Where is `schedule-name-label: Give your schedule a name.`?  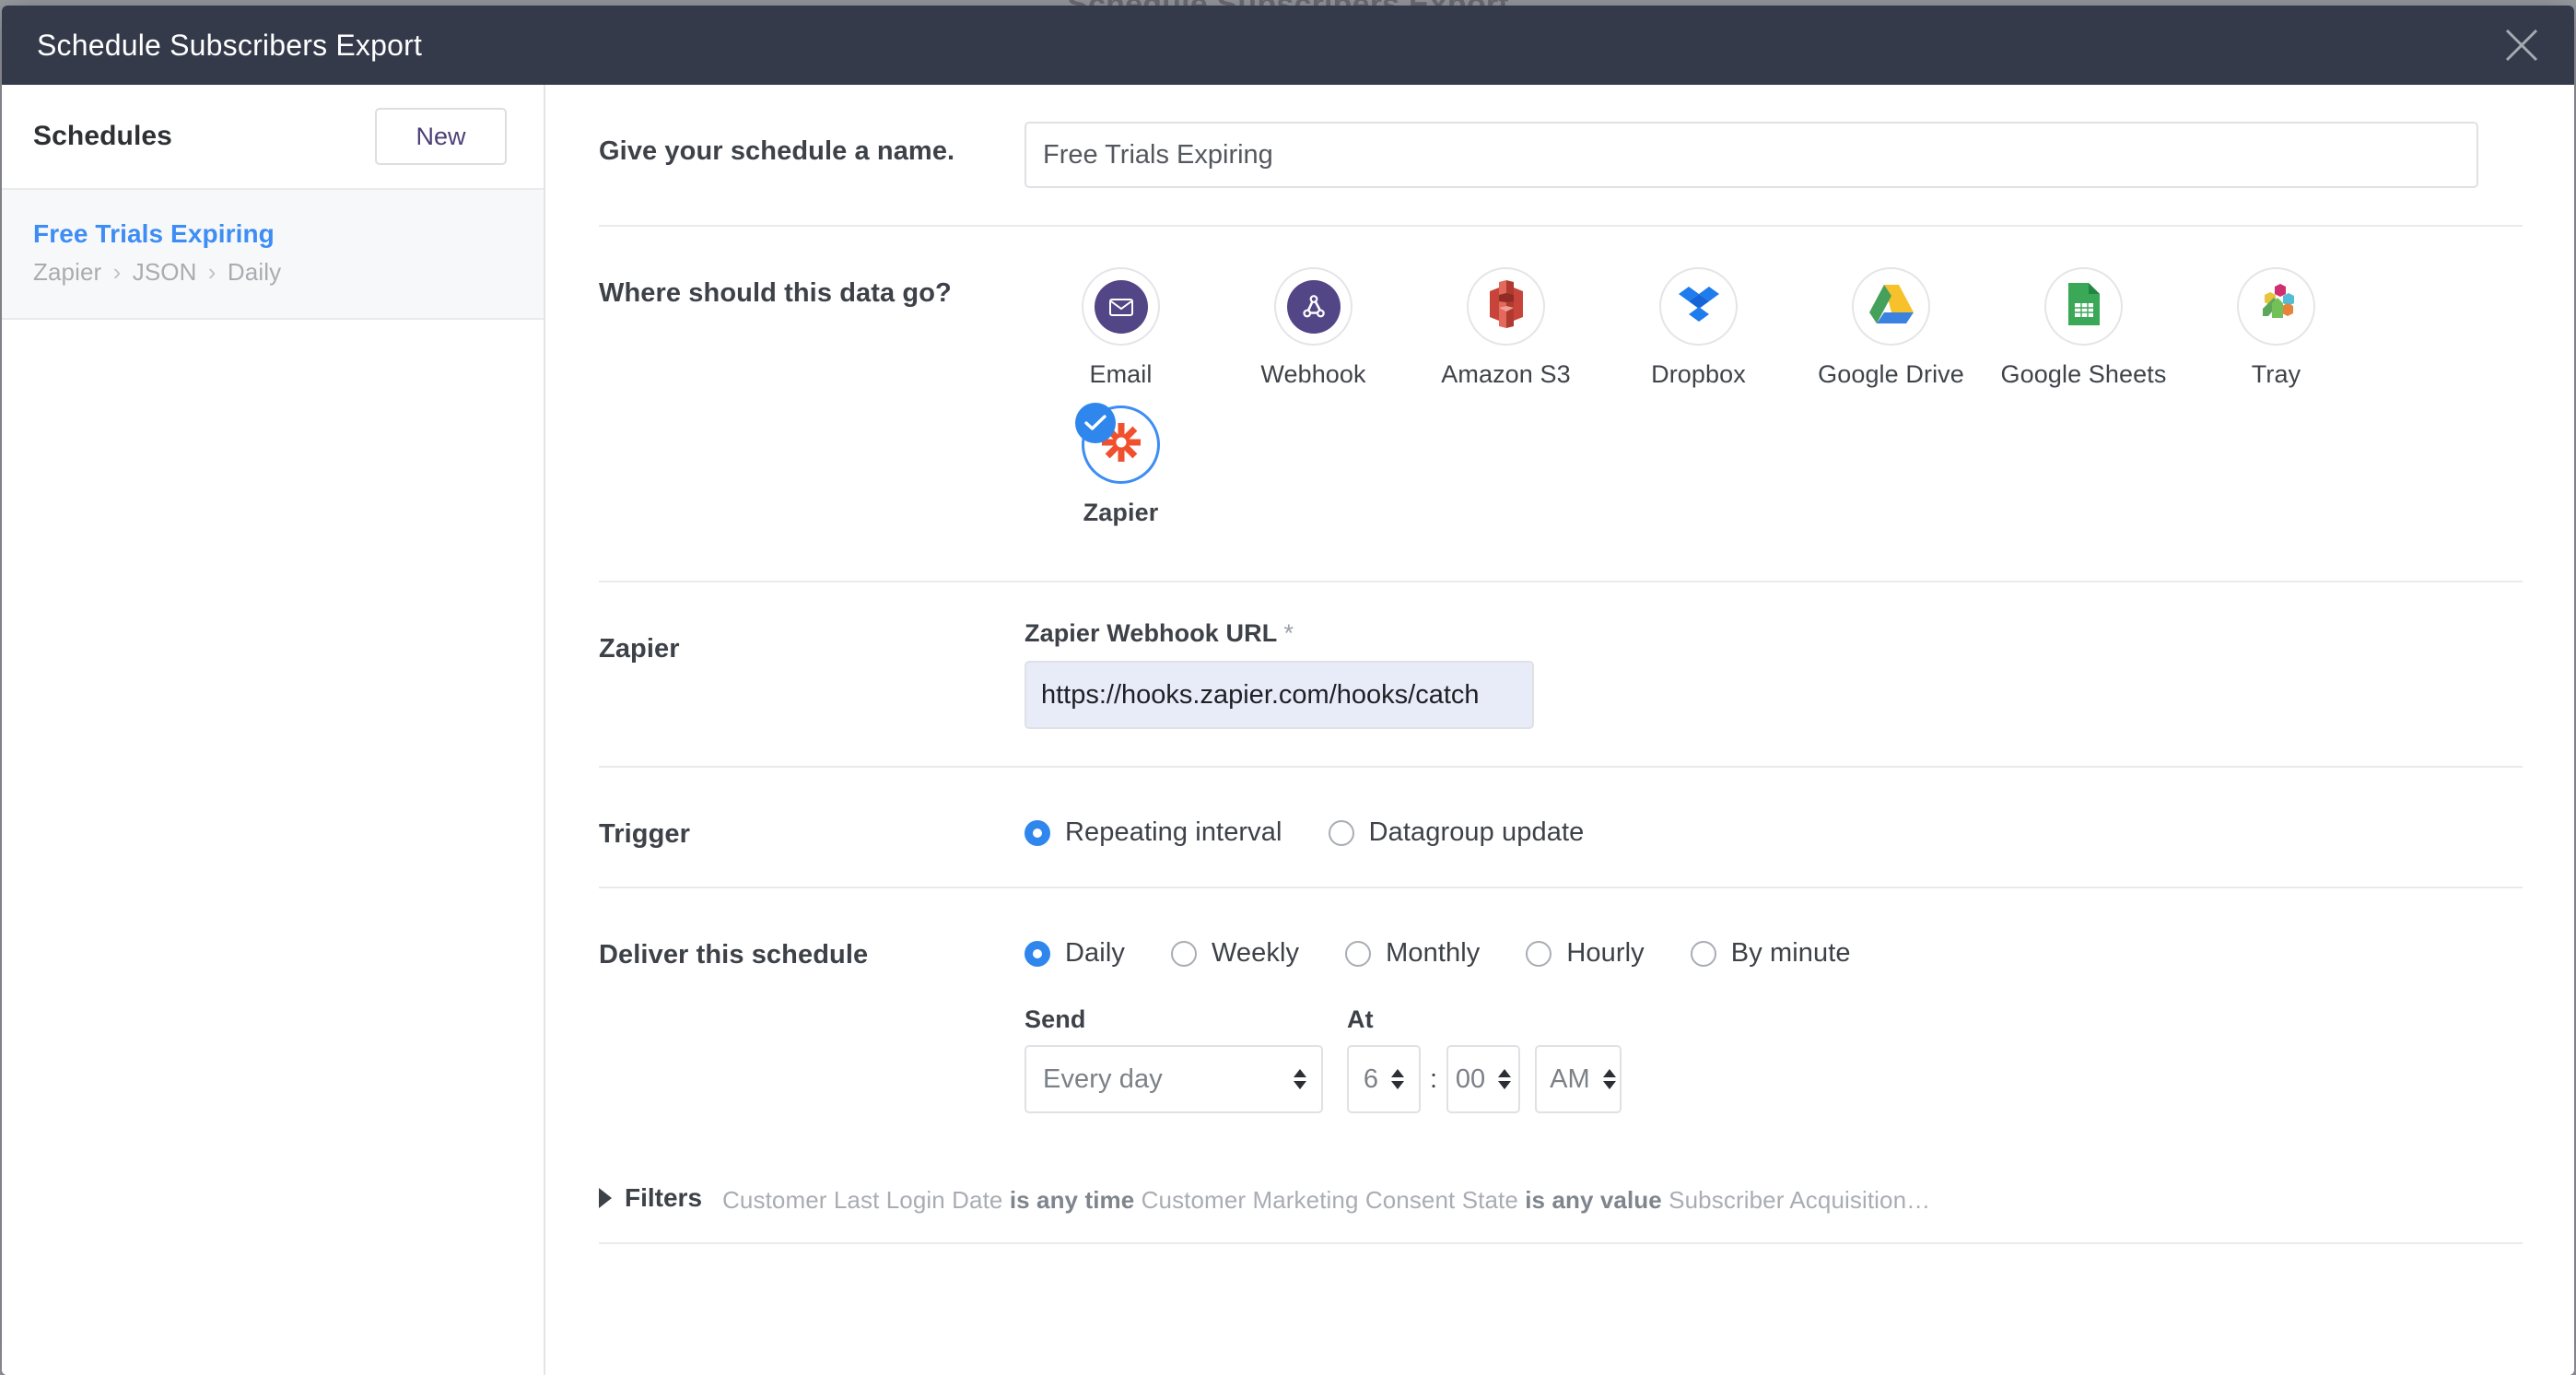
schedule-name-label: Give your schedule a name. is located at coordinates (777, 151).